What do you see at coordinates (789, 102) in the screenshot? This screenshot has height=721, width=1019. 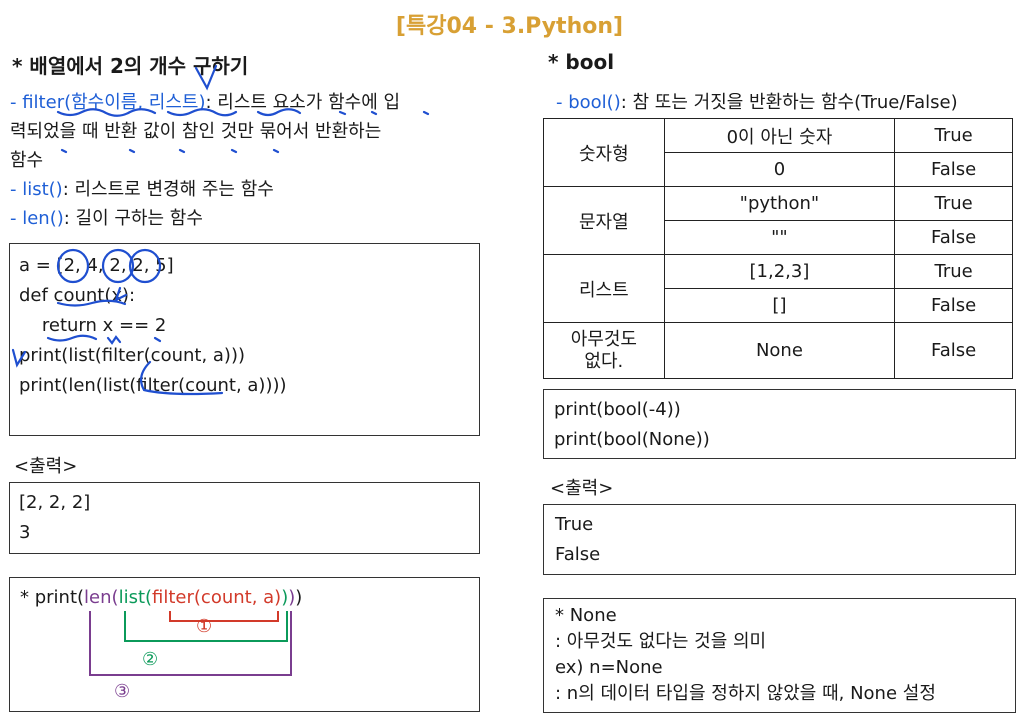 I see `def-desc: : 참 또는 거짓을 반환하는 함수(True/False)` at bounding box center [789, 102].